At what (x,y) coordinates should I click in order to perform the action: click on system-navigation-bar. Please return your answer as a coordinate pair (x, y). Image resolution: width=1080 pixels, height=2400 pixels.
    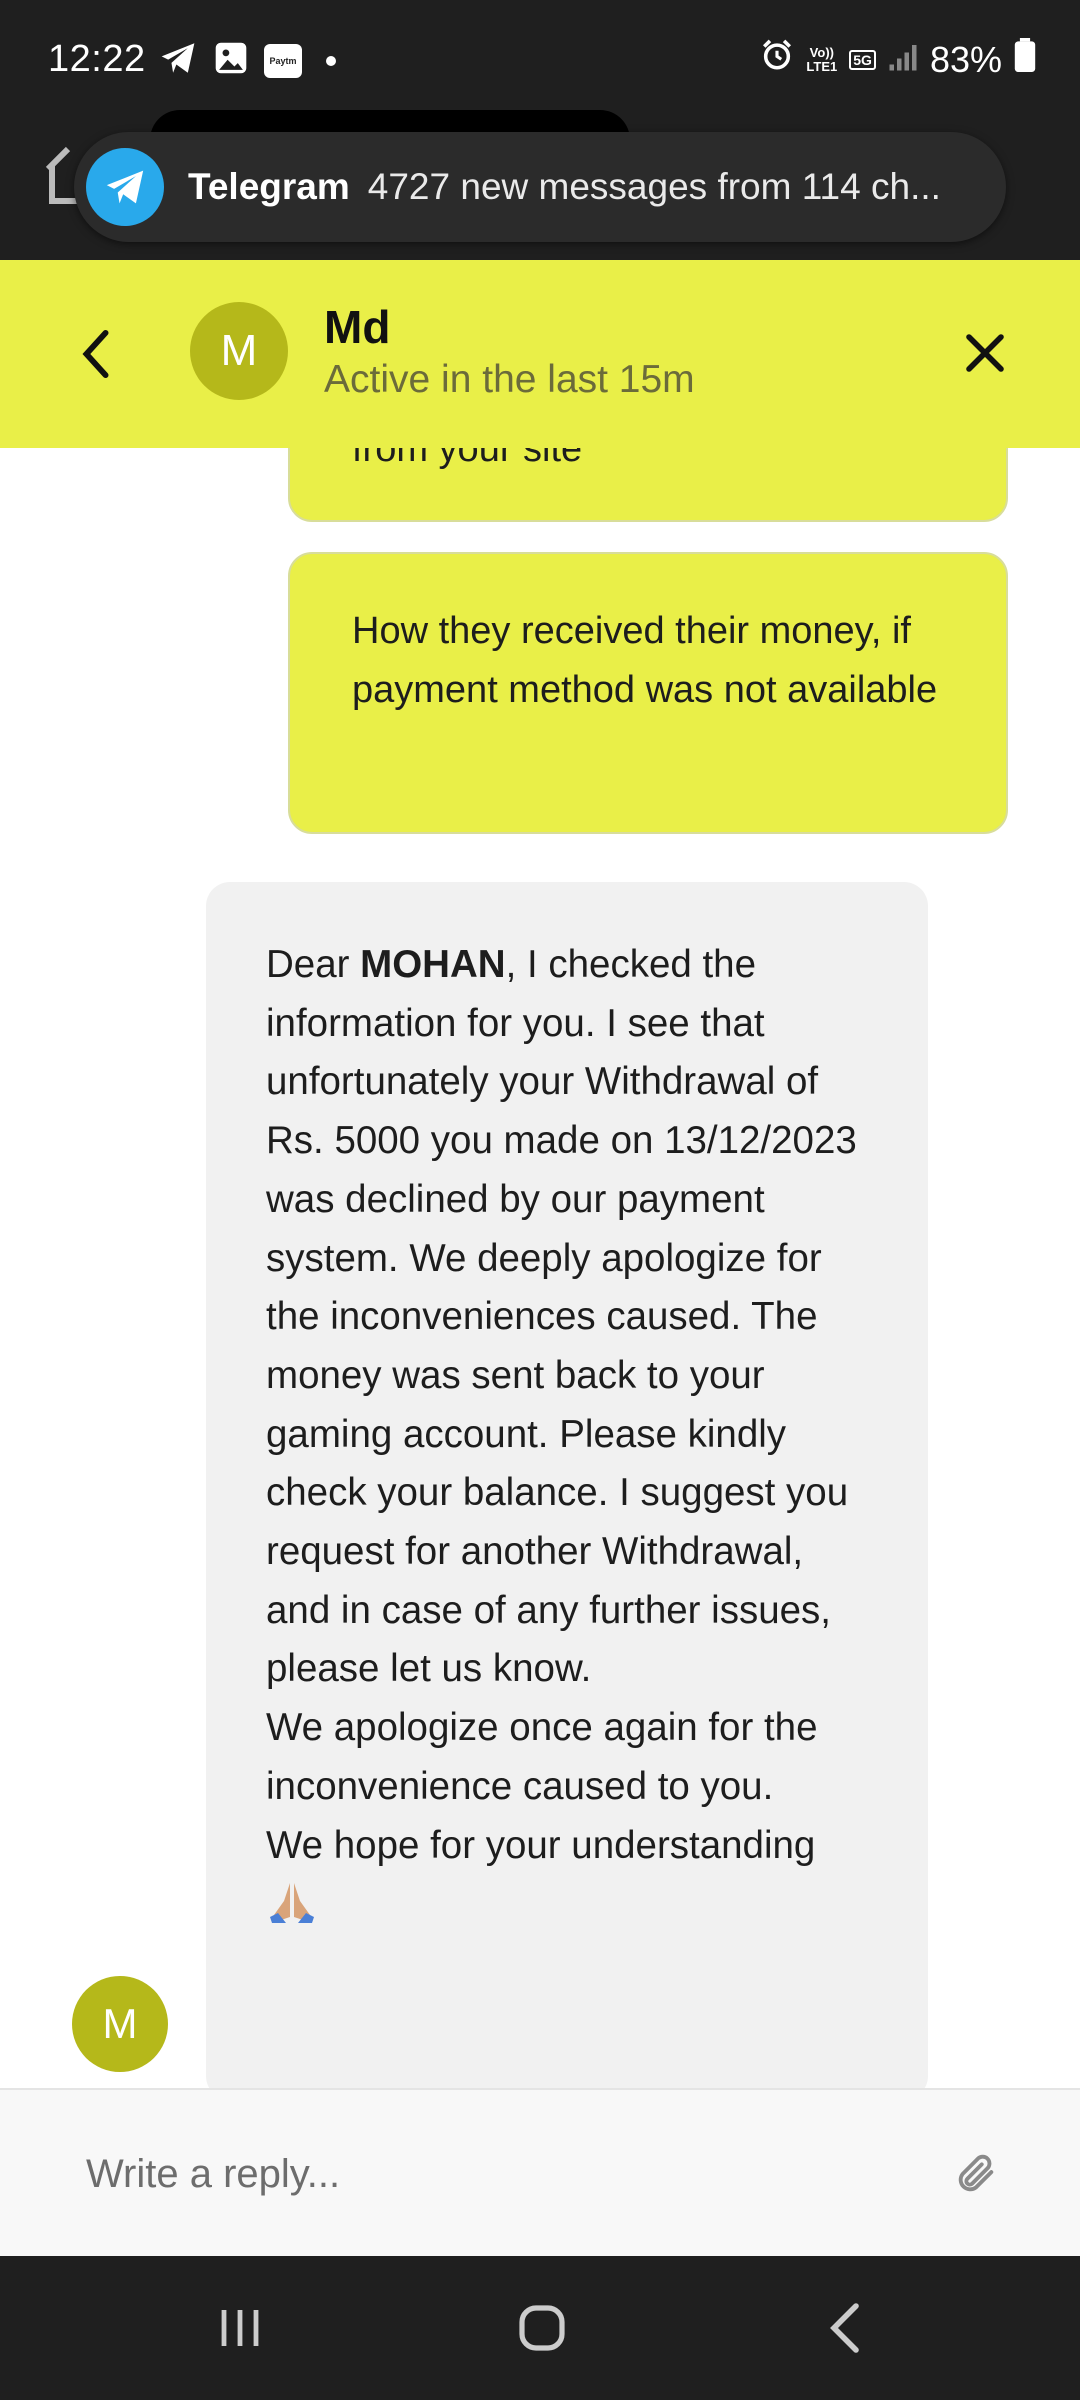
    Looking at the image, I should click on (540, 2328).